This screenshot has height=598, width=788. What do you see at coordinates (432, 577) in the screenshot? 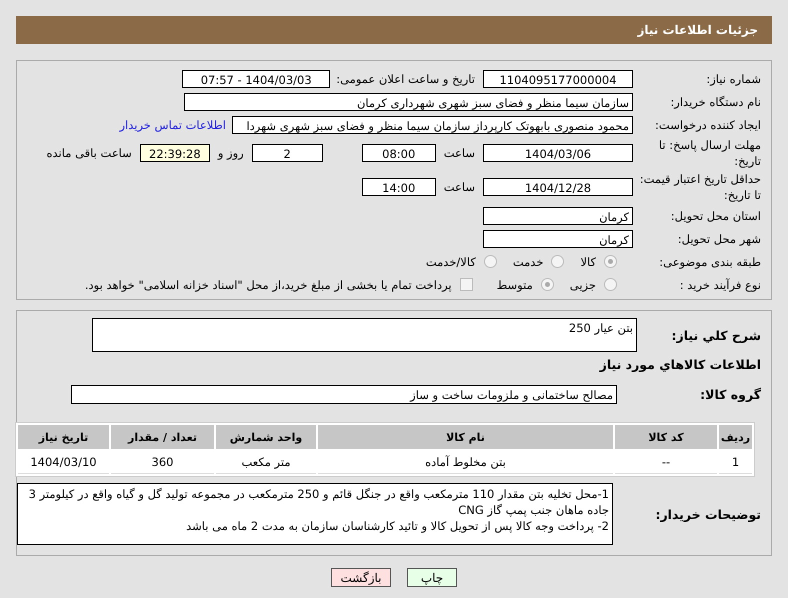
I see `print-button: چاپ` at bounding box center [432, 577].